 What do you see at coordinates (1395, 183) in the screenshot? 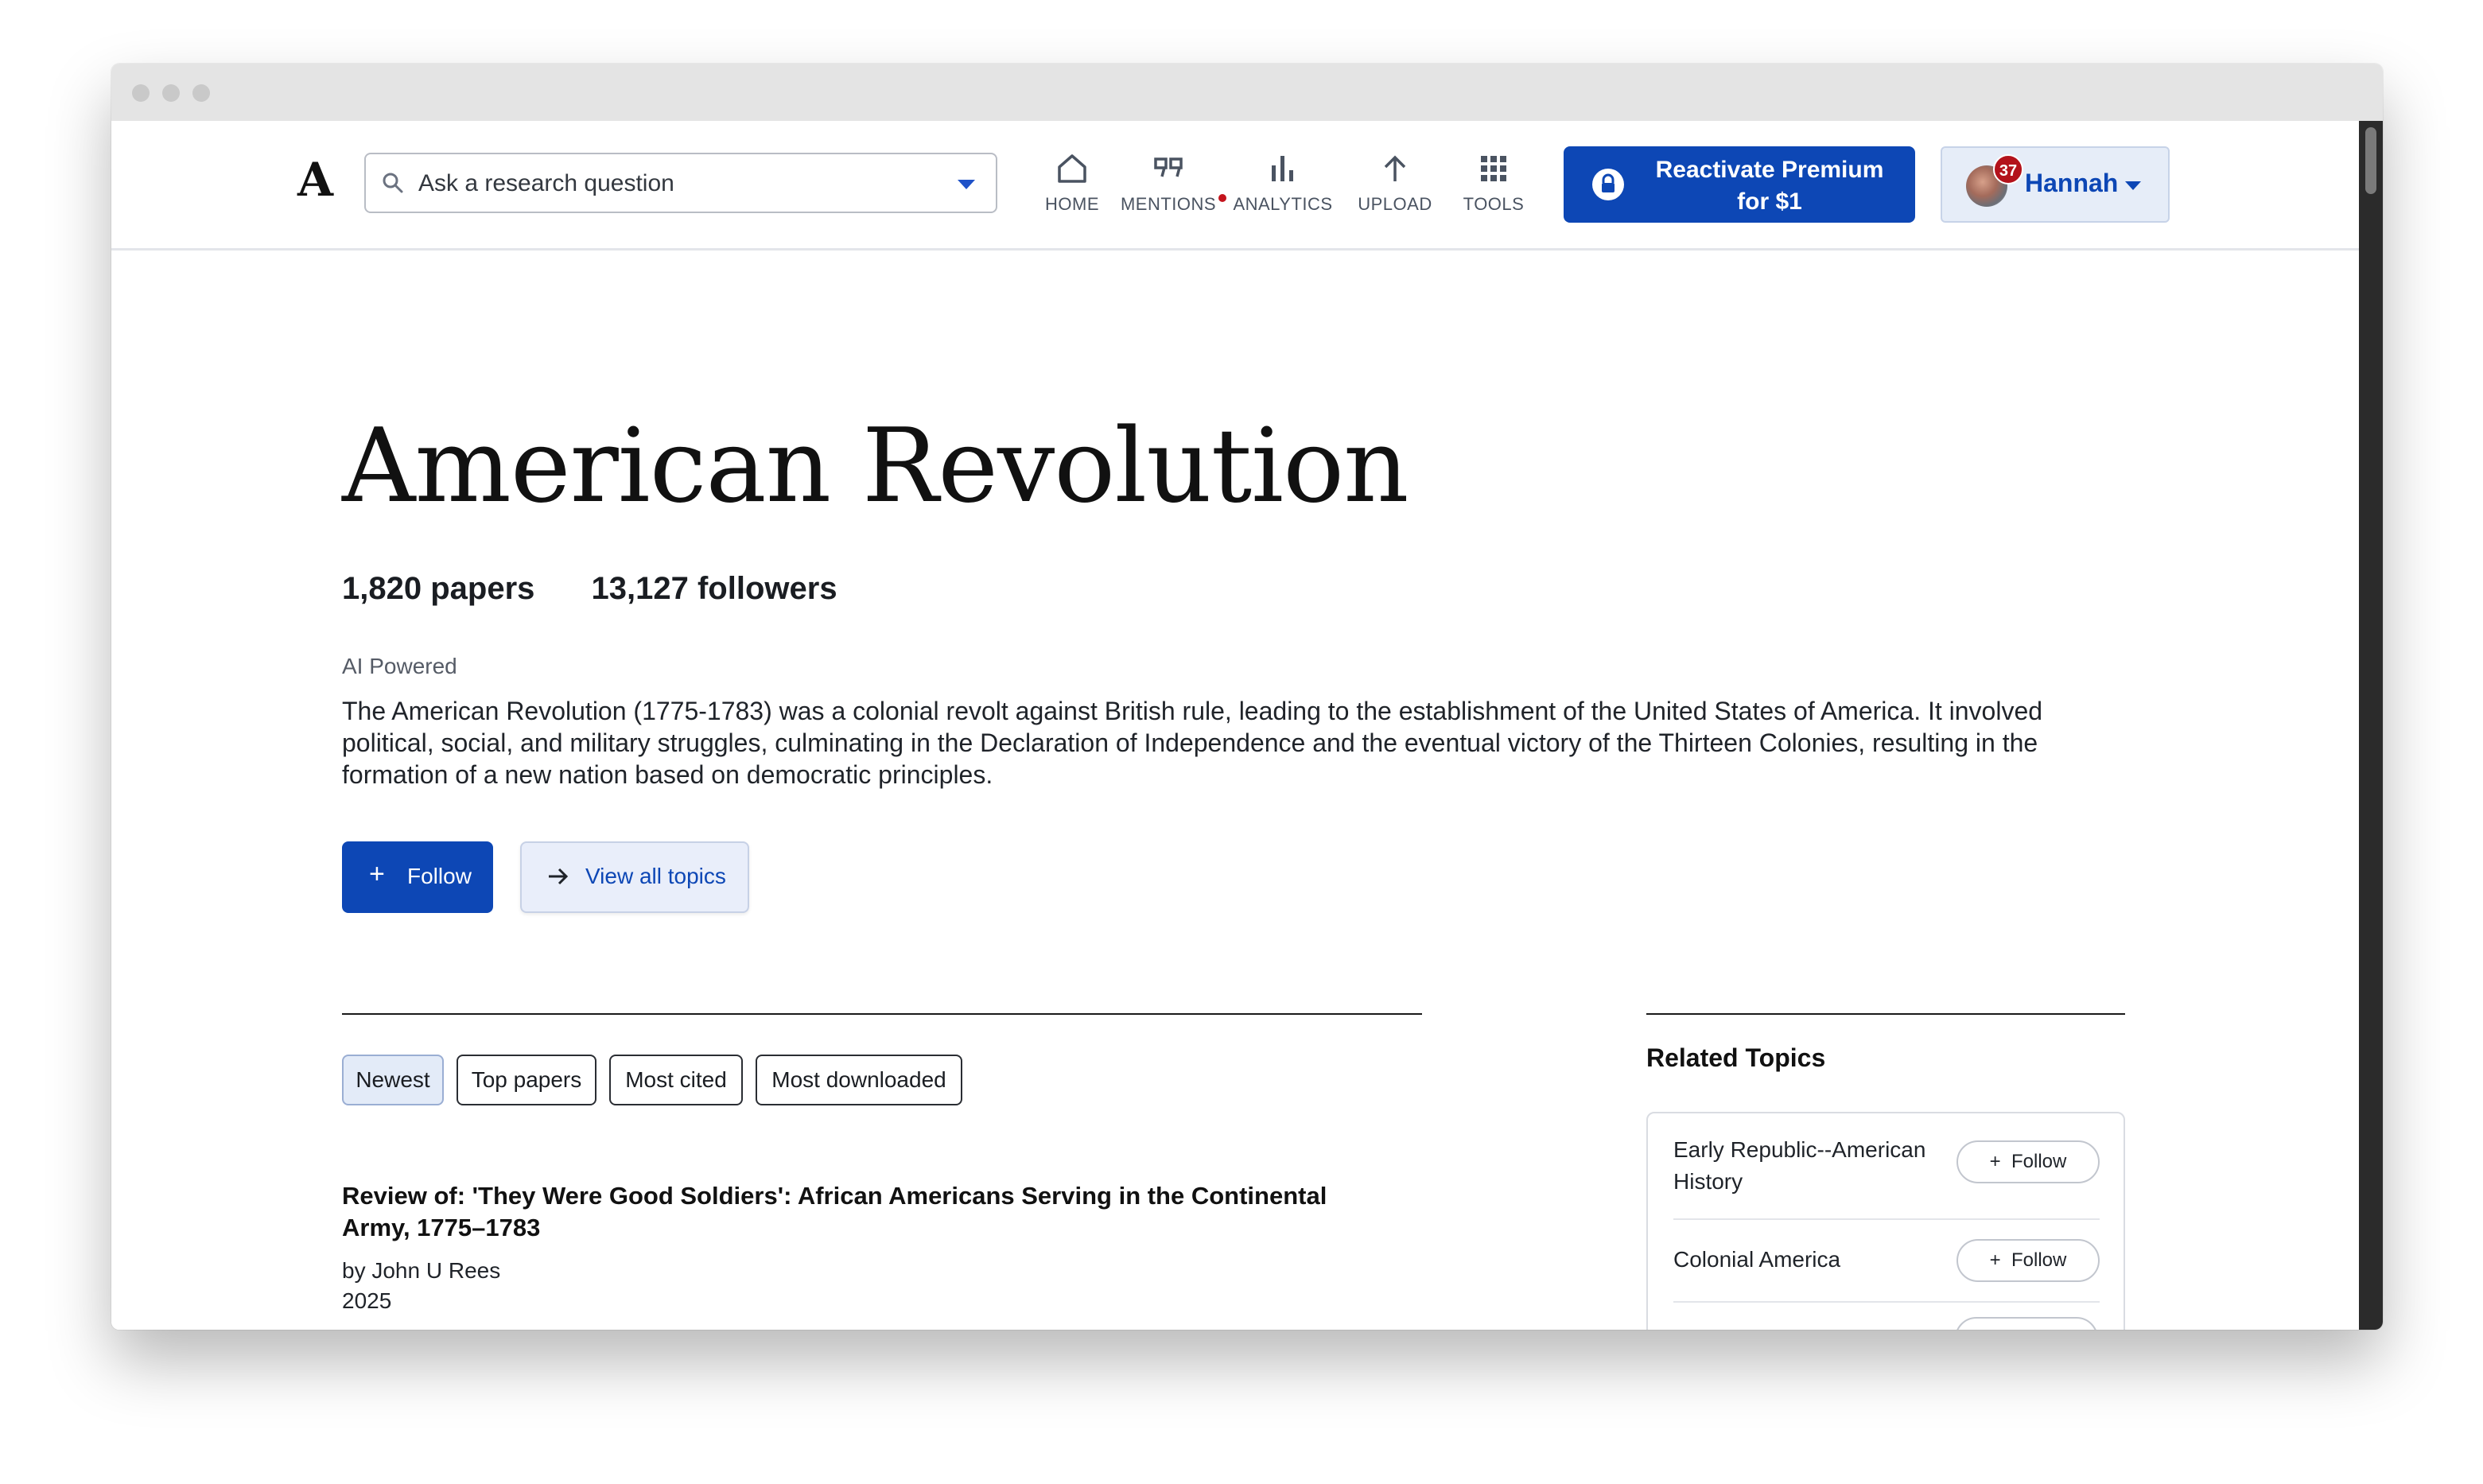
I see `nav-upload: UPLOAD` at bounding box center [1395, 183].